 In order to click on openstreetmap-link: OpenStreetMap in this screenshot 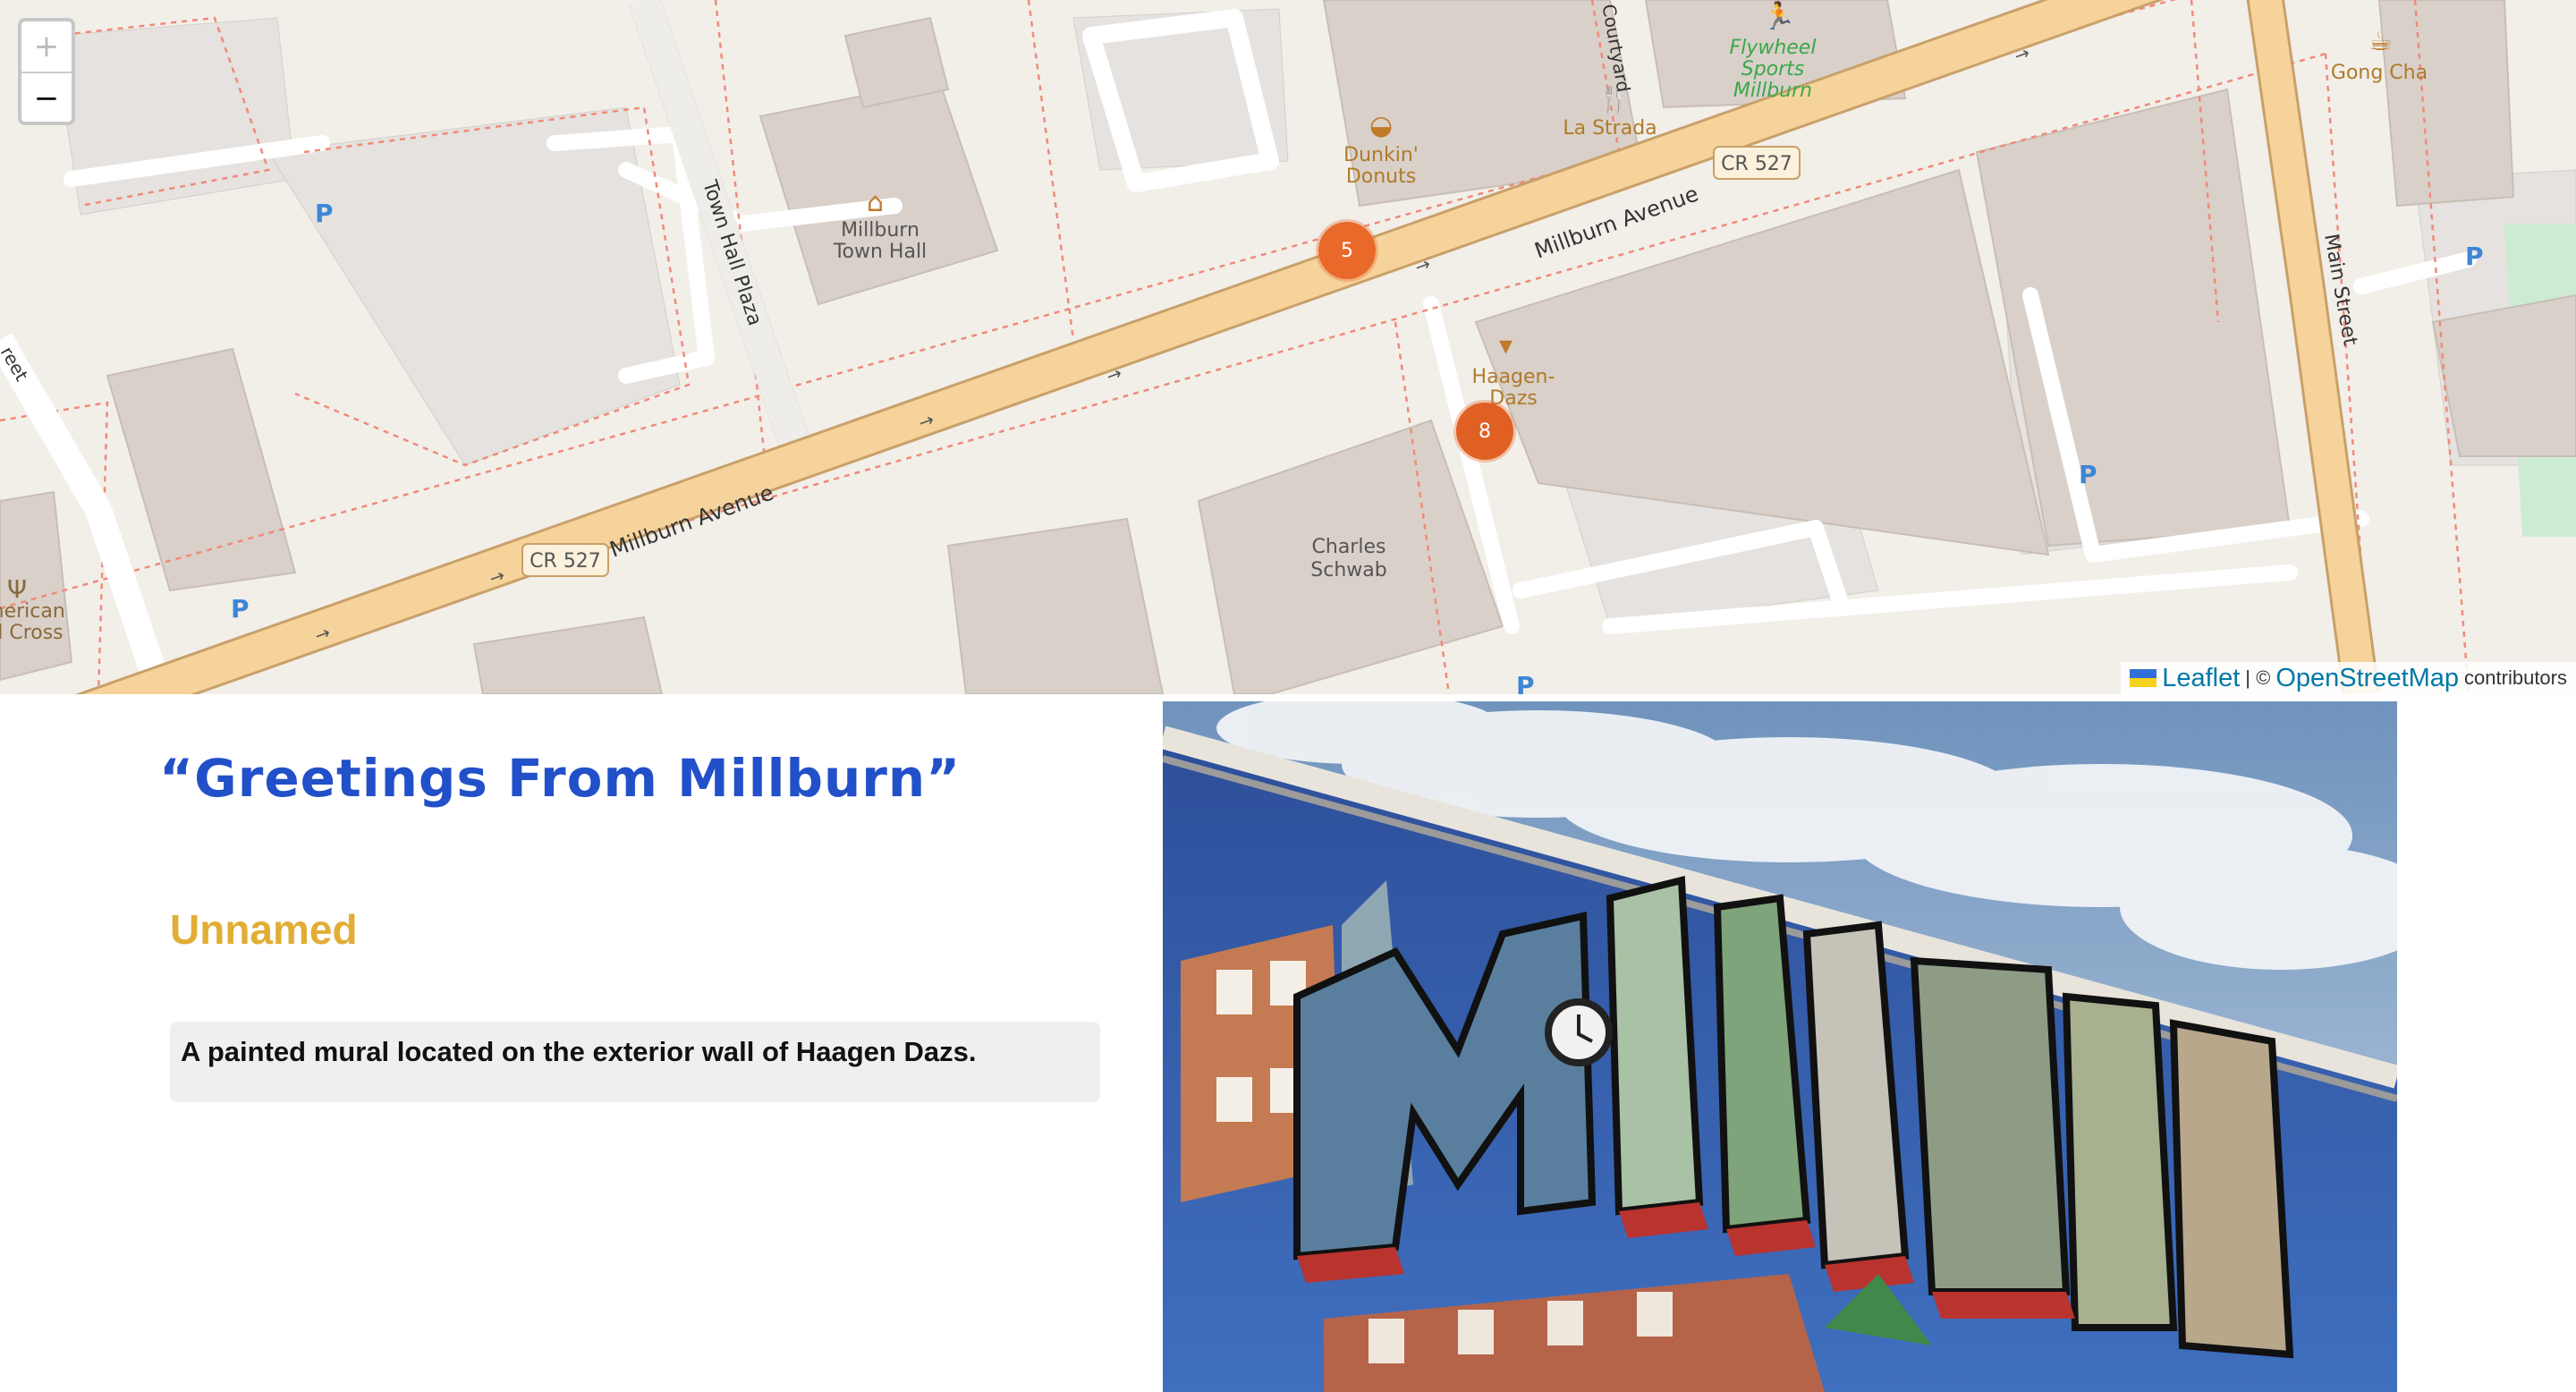, I will do `click(2367, 678)`.